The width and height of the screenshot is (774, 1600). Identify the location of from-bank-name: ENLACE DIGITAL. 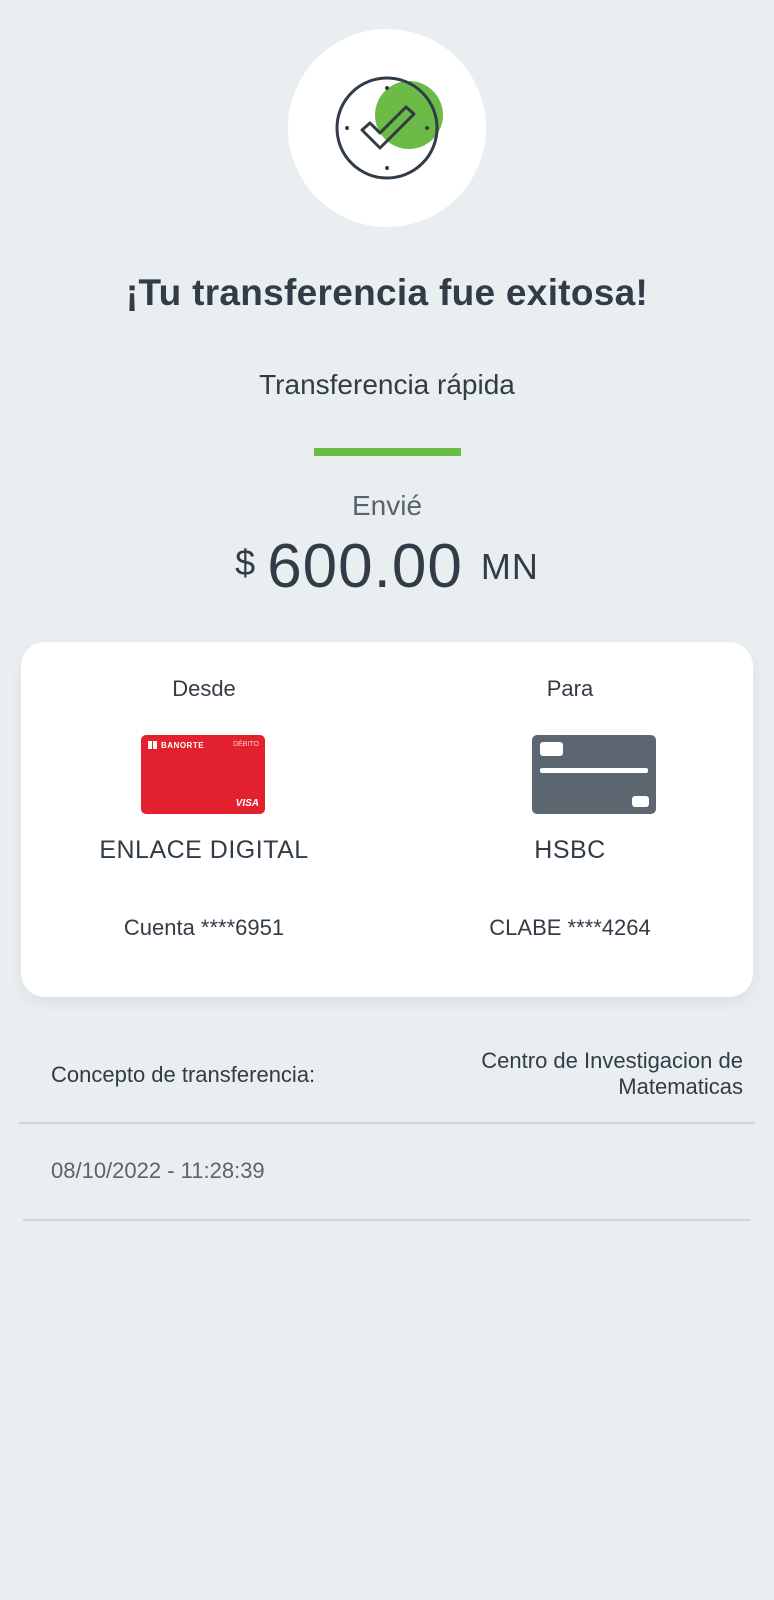
(204, 850).